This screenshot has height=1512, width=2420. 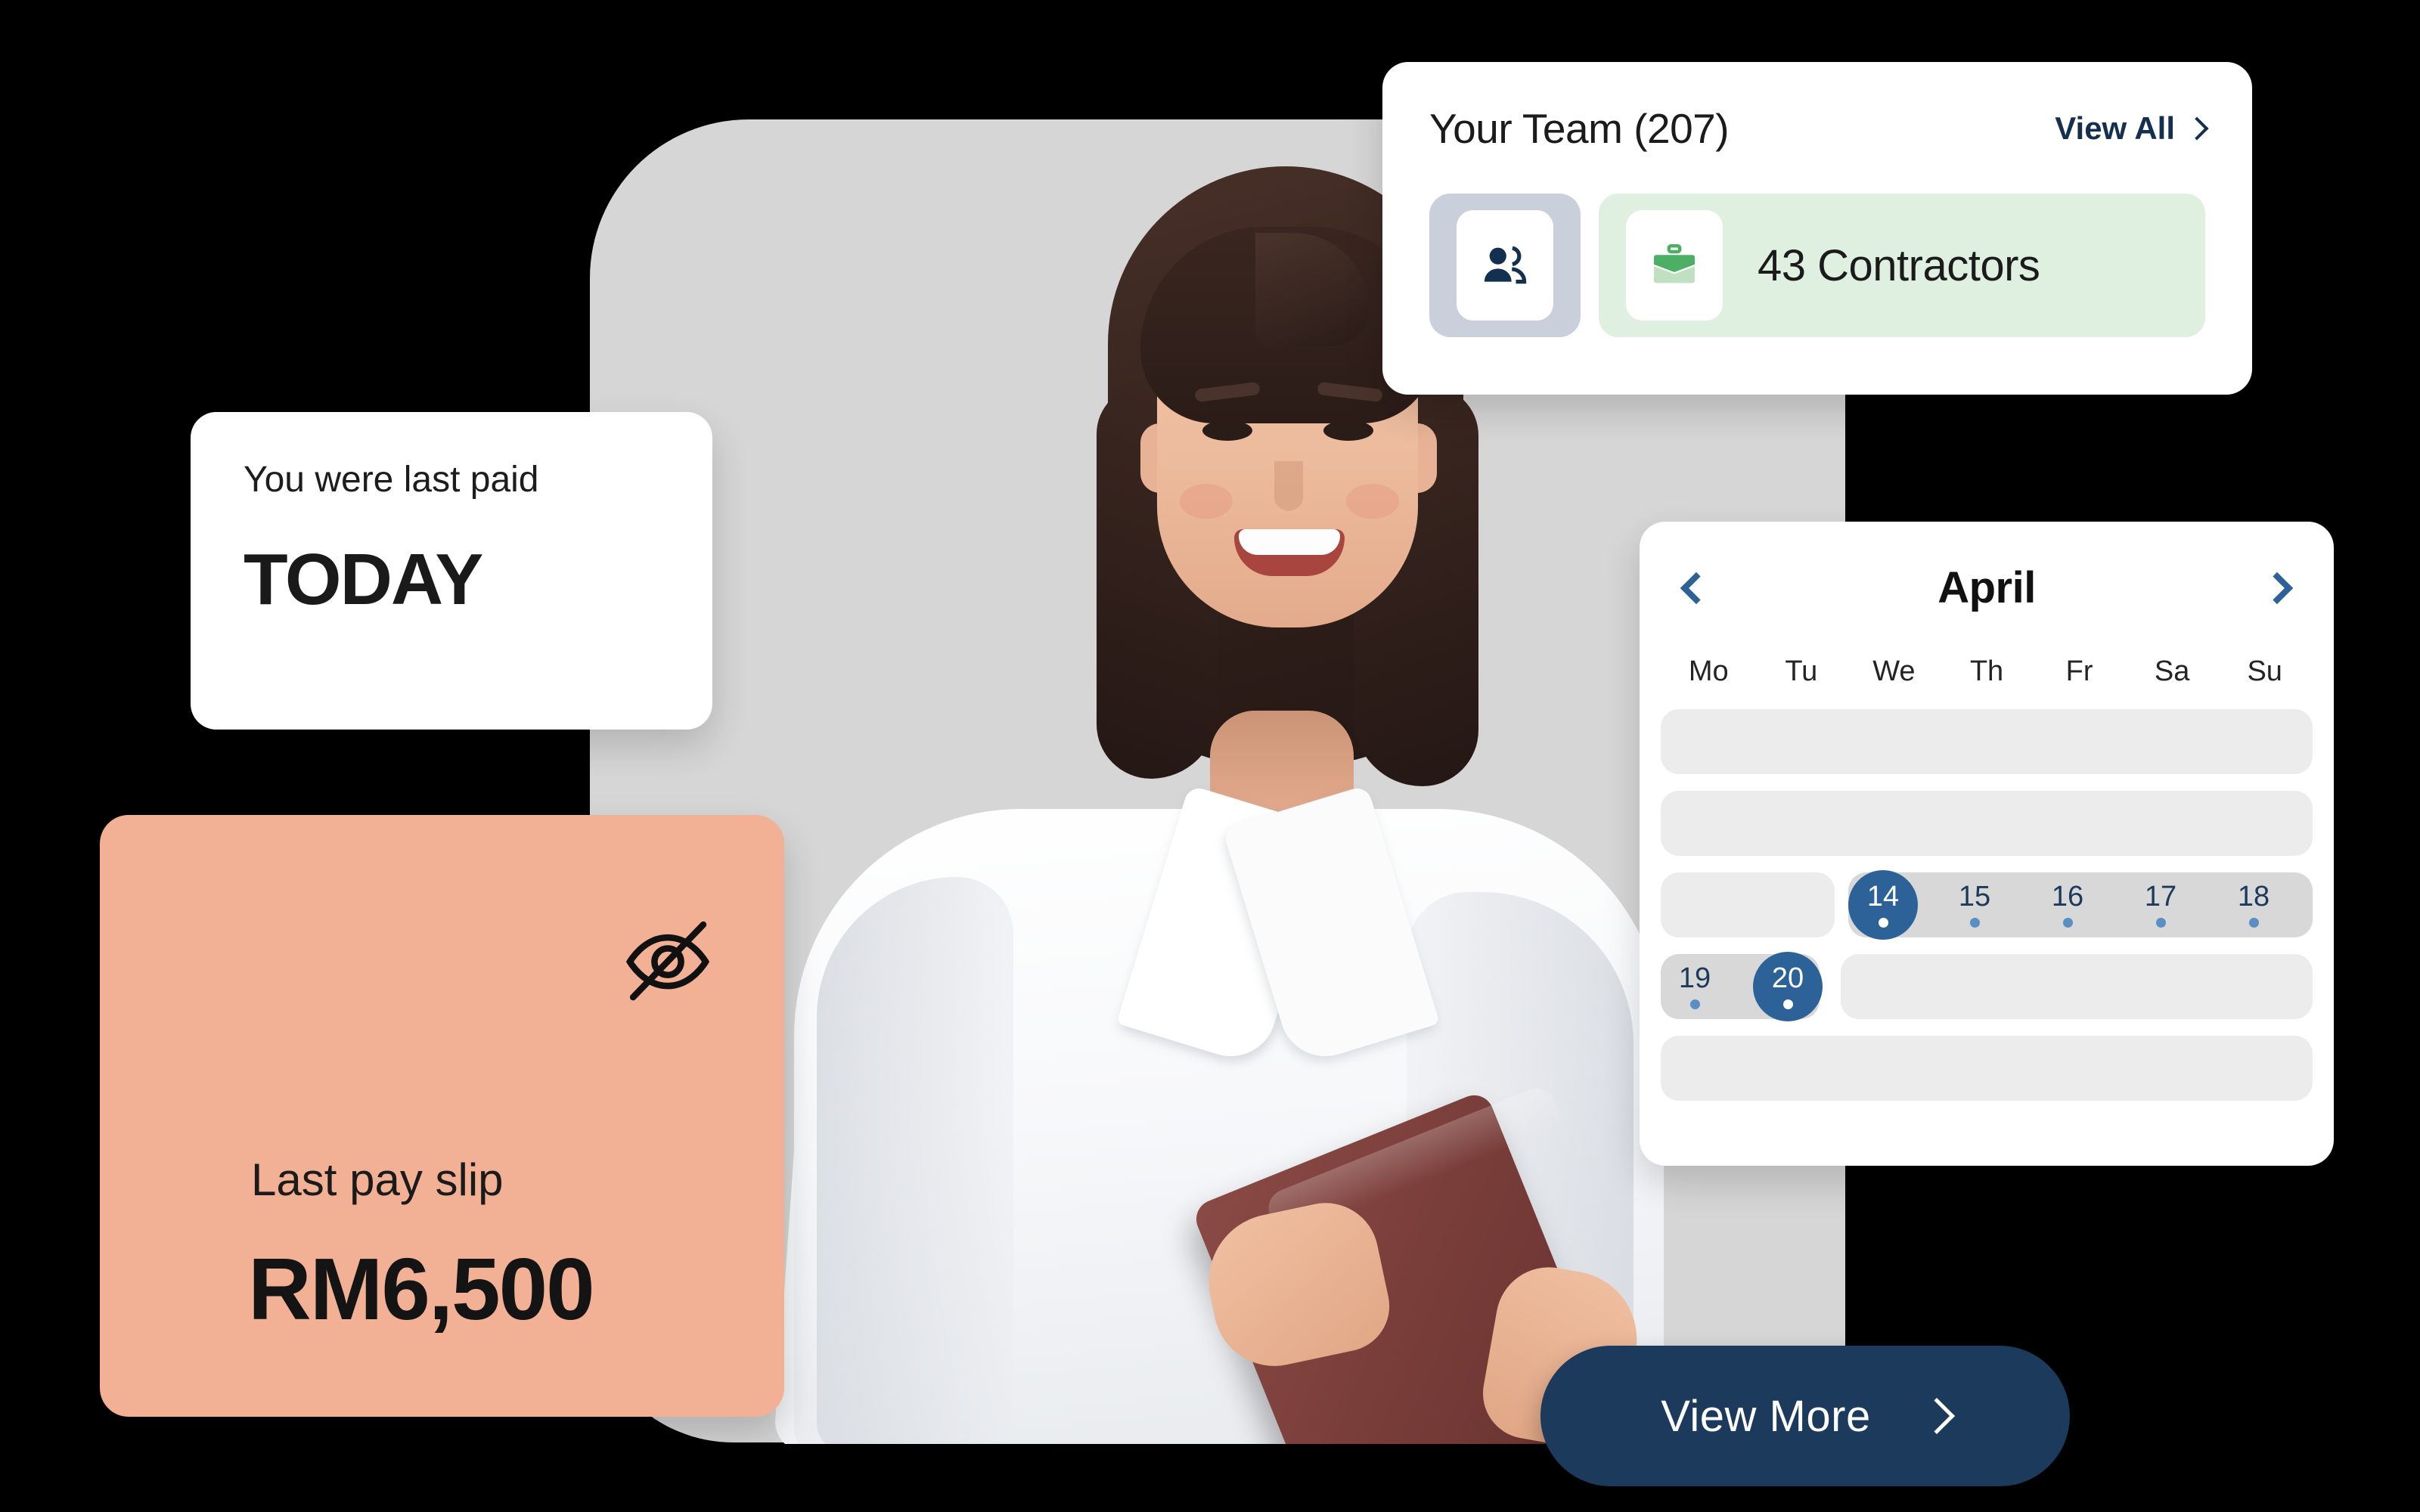 I want to click on calendar-row-4: 19 20, so click(x=1987, y=986).